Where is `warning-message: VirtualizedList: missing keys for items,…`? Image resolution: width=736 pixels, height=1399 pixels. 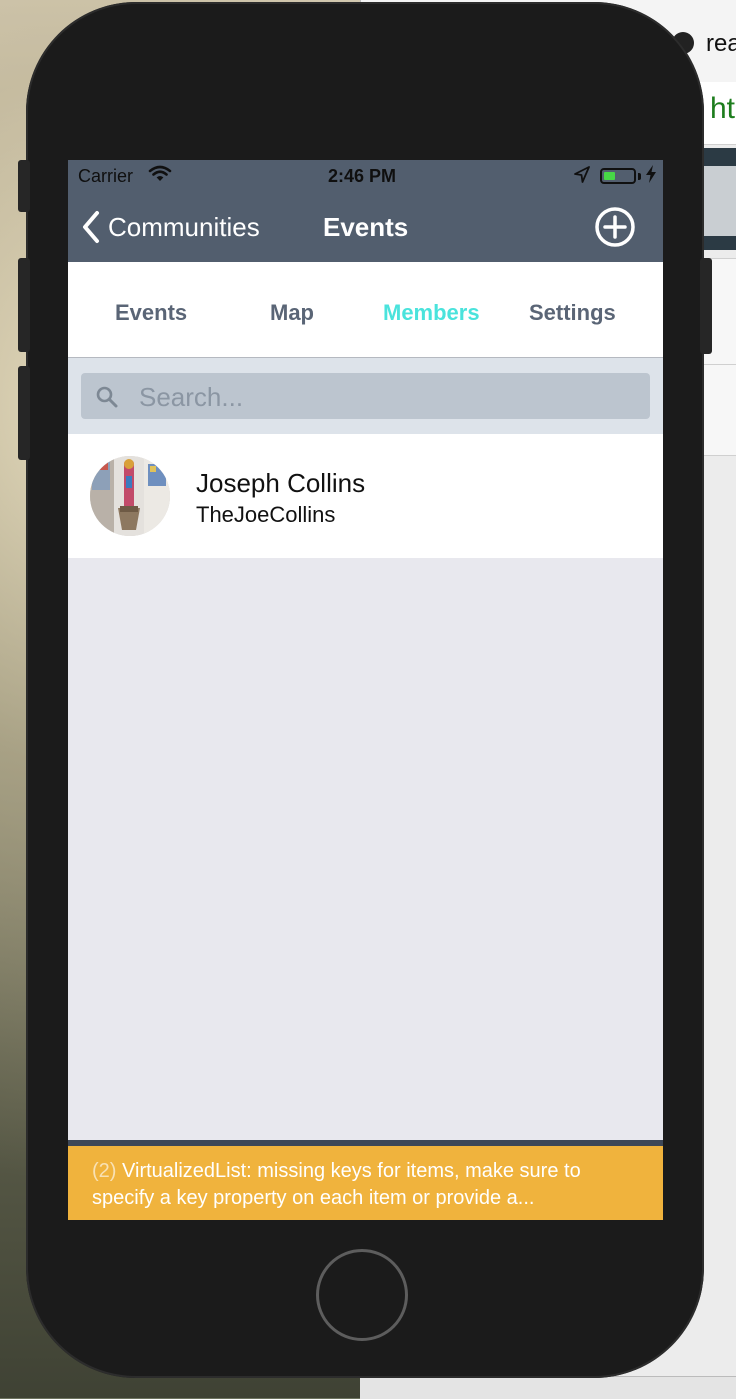
warning-message: VirtualizedList: missing keys for items,… is located at coordinates (336, 1184).